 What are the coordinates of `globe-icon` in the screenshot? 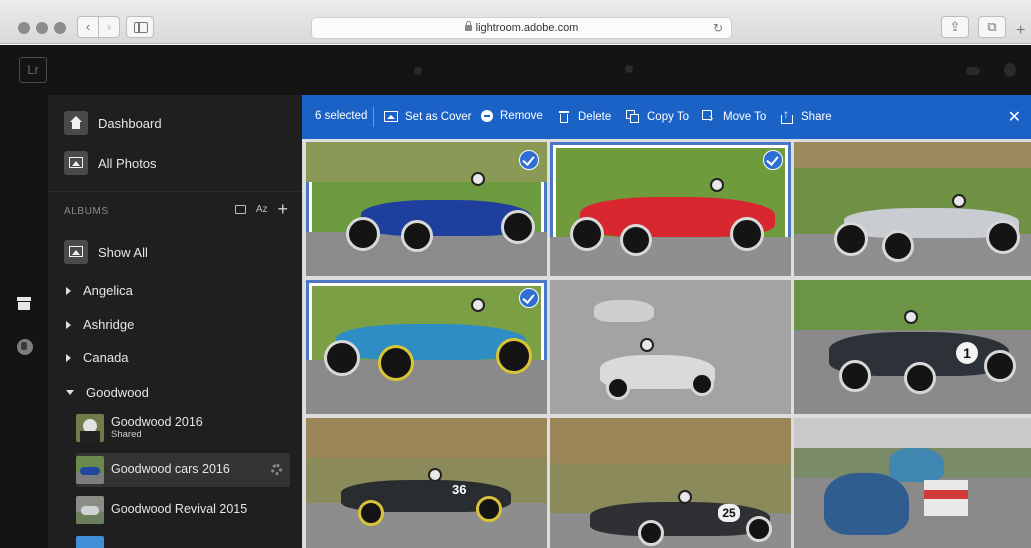 It's located at (25, 347).